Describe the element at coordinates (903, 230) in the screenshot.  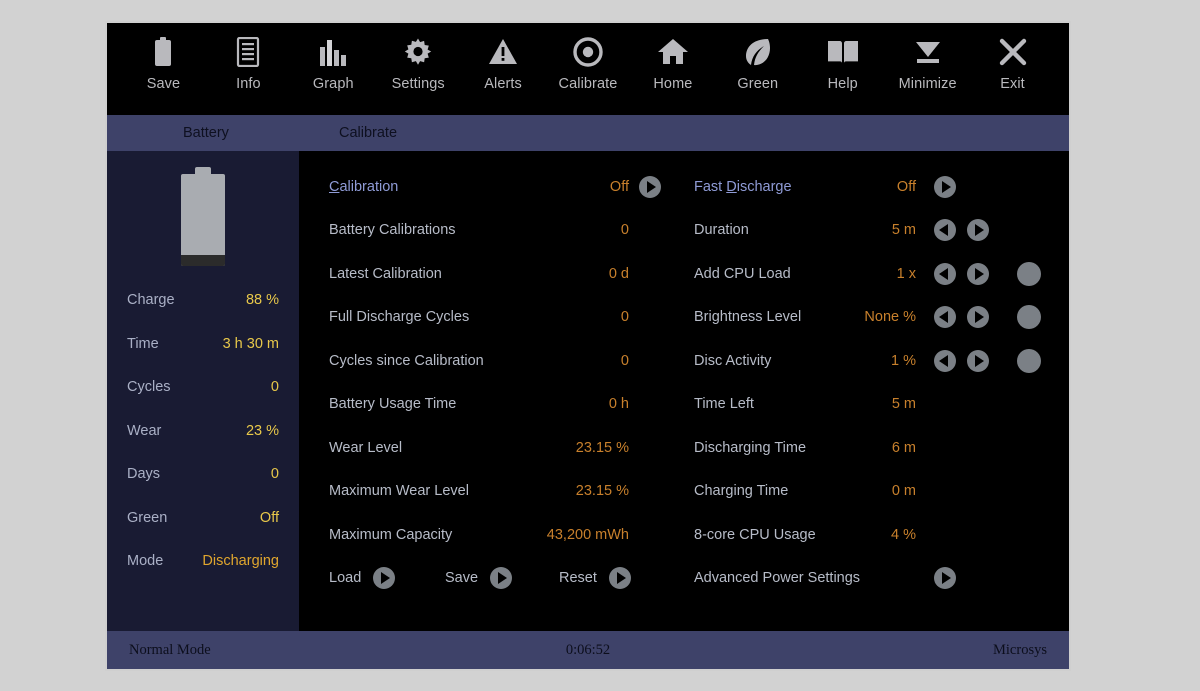
I see `value-duration: 5 m` at that location.